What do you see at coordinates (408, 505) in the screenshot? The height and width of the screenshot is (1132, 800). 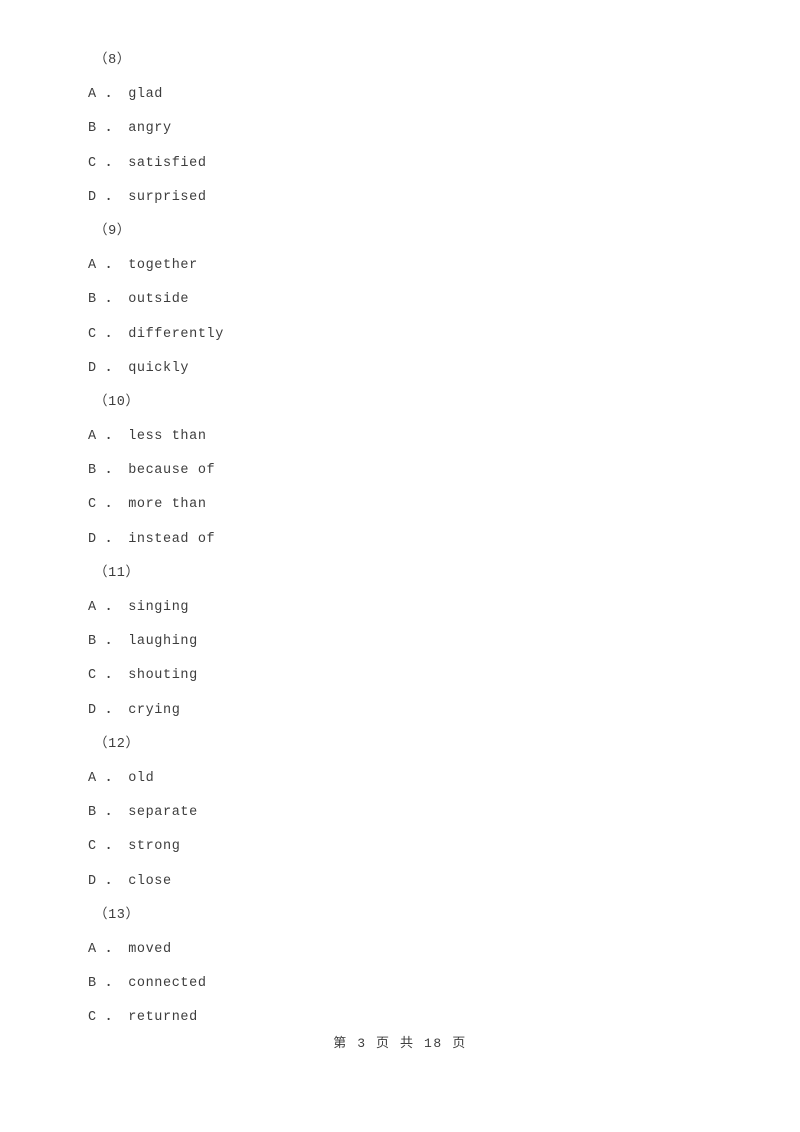 I see `option-item: C ． more than` at bounding box center [408, 505].